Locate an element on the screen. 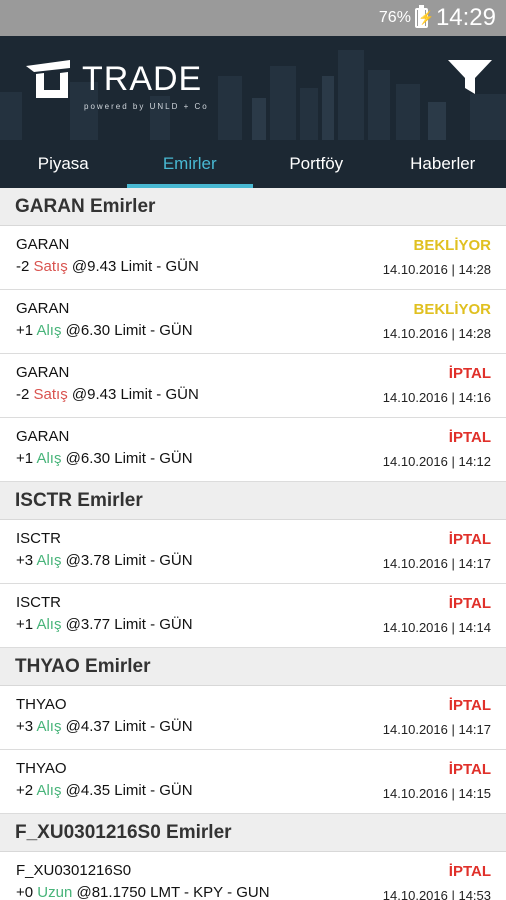  battery-charging-icon: ⚡ is located at coordinates (424, 16).